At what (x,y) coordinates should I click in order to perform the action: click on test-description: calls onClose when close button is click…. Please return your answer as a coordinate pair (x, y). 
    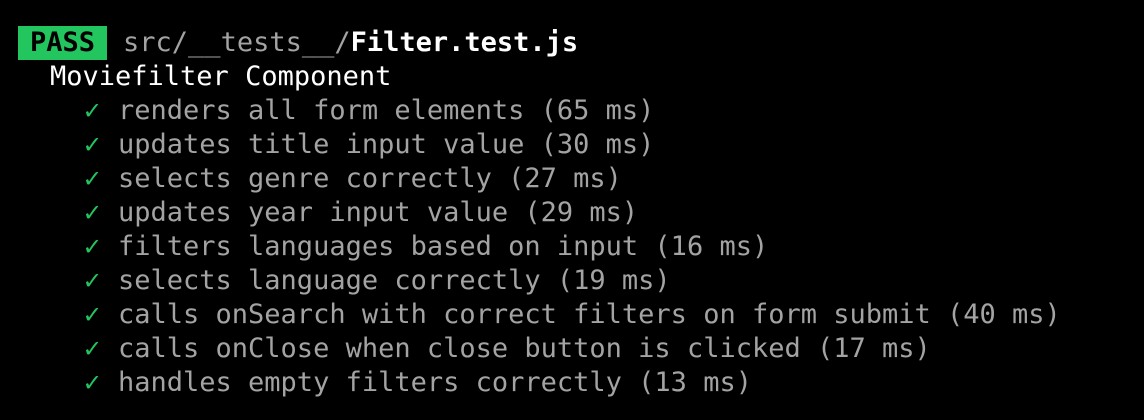
    Looking at the image, I should click on (524, 348).